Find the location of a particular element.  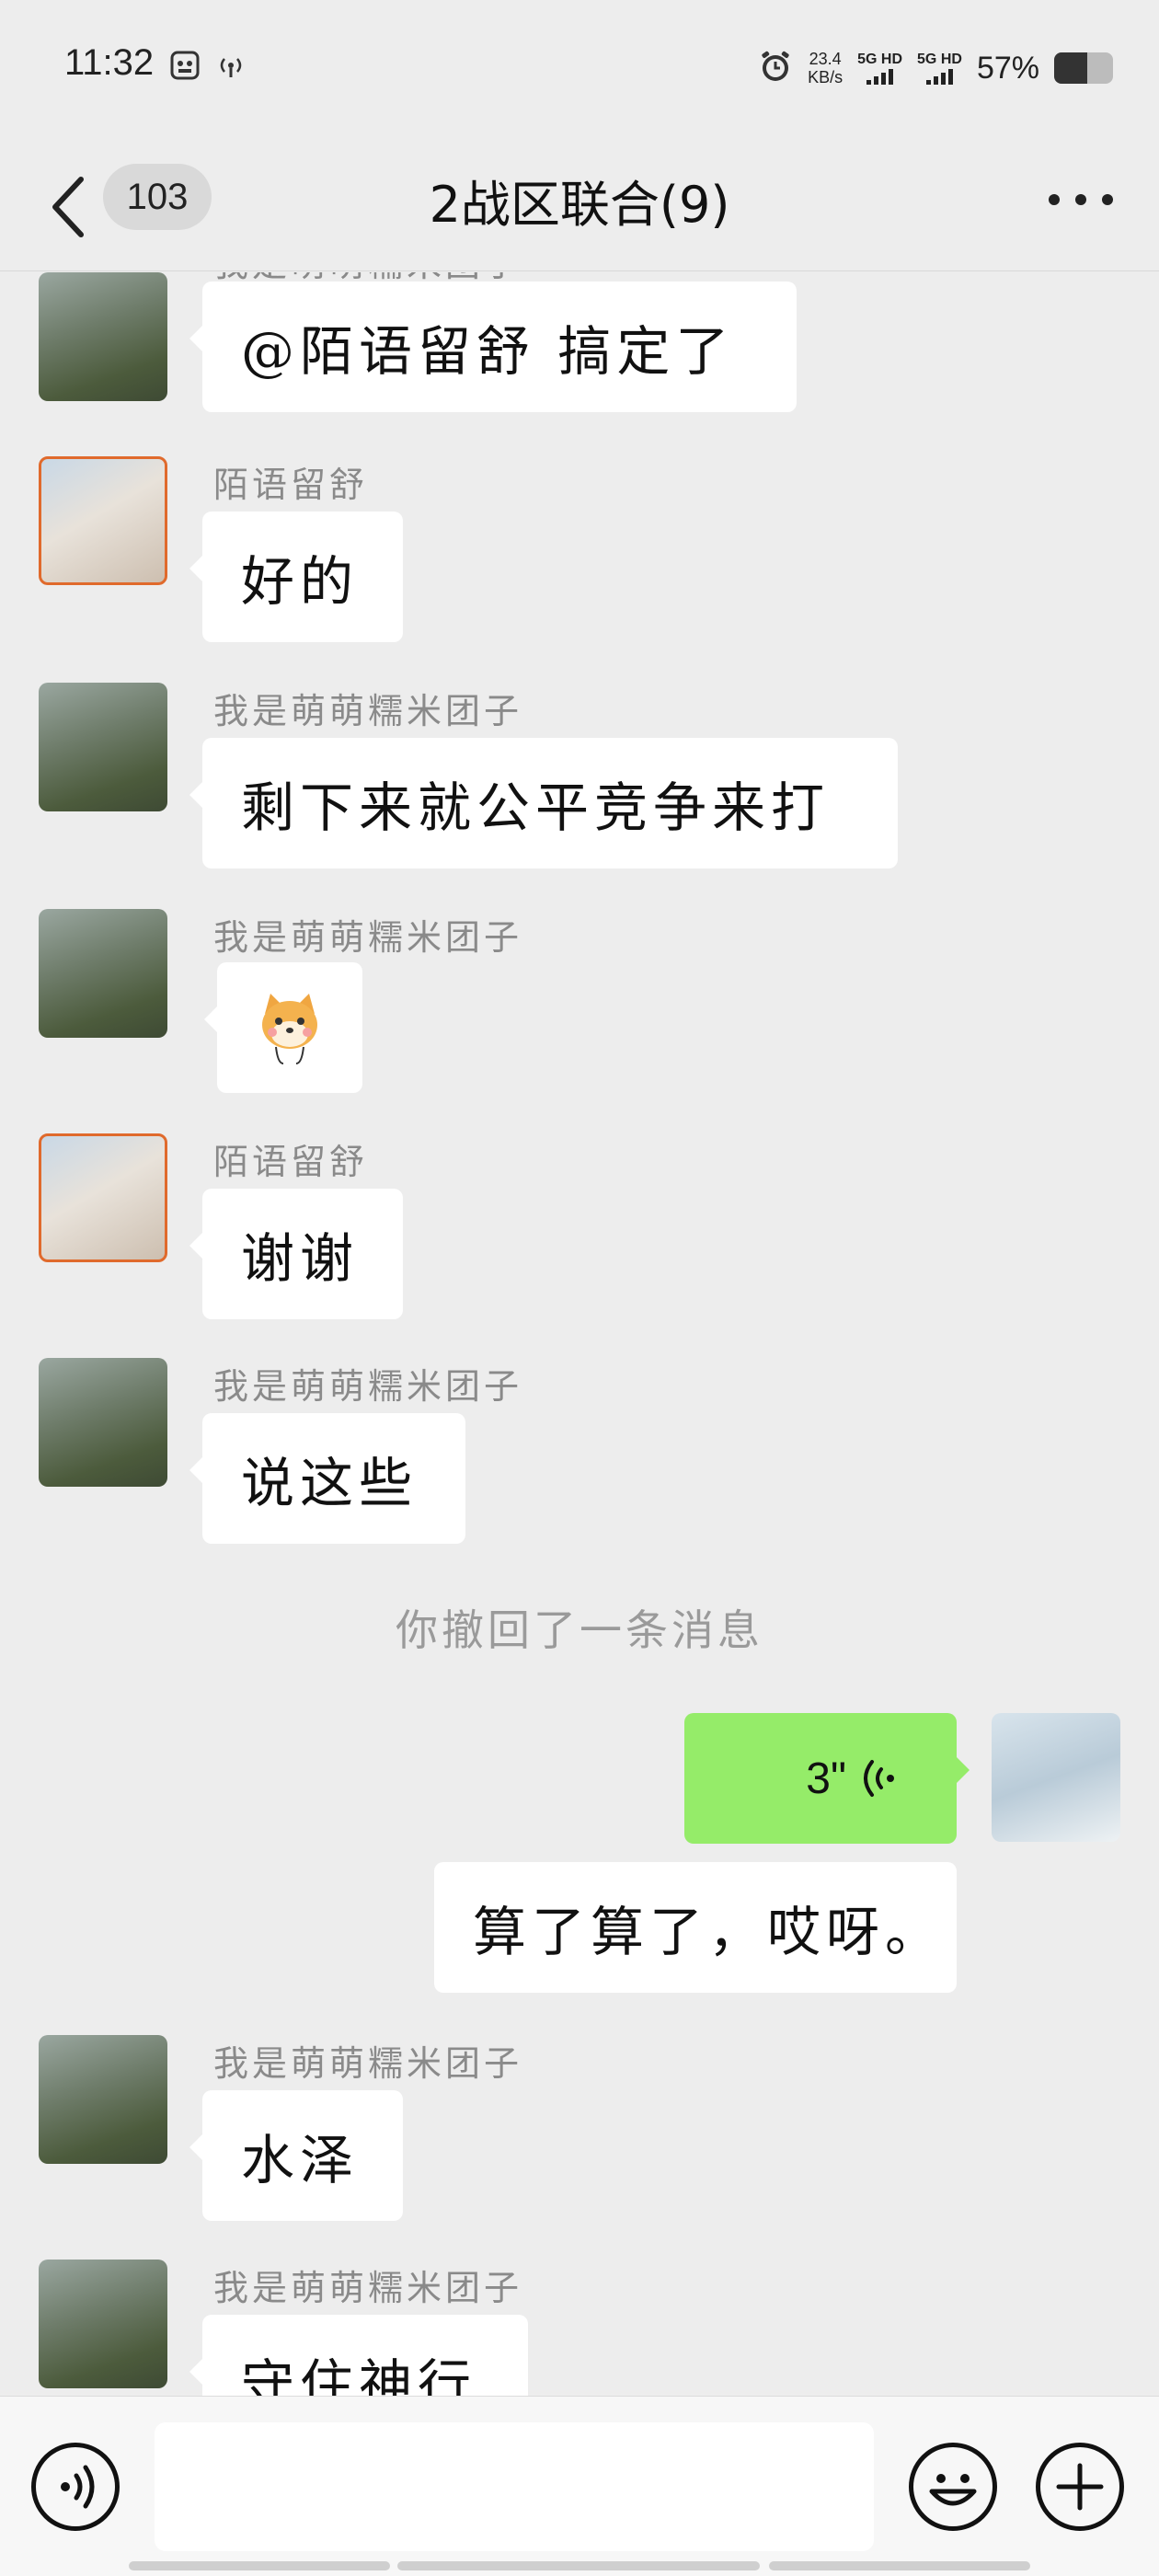

app-notification-icon is located at coordinates (185, 65).